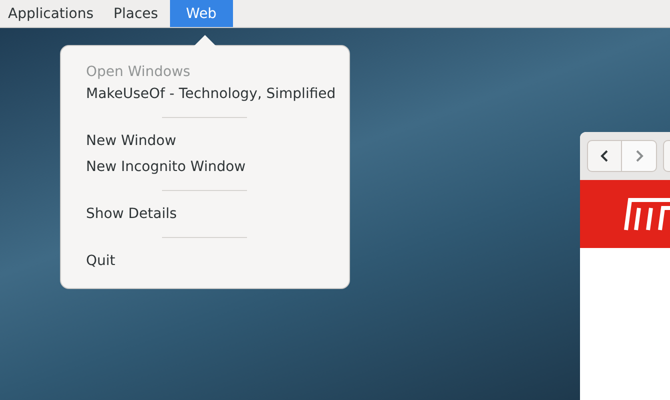  What do you see at coordinates (205, 261) in the screenshot?
I see `menu-item: Quit` at bounding box center [205, 261].